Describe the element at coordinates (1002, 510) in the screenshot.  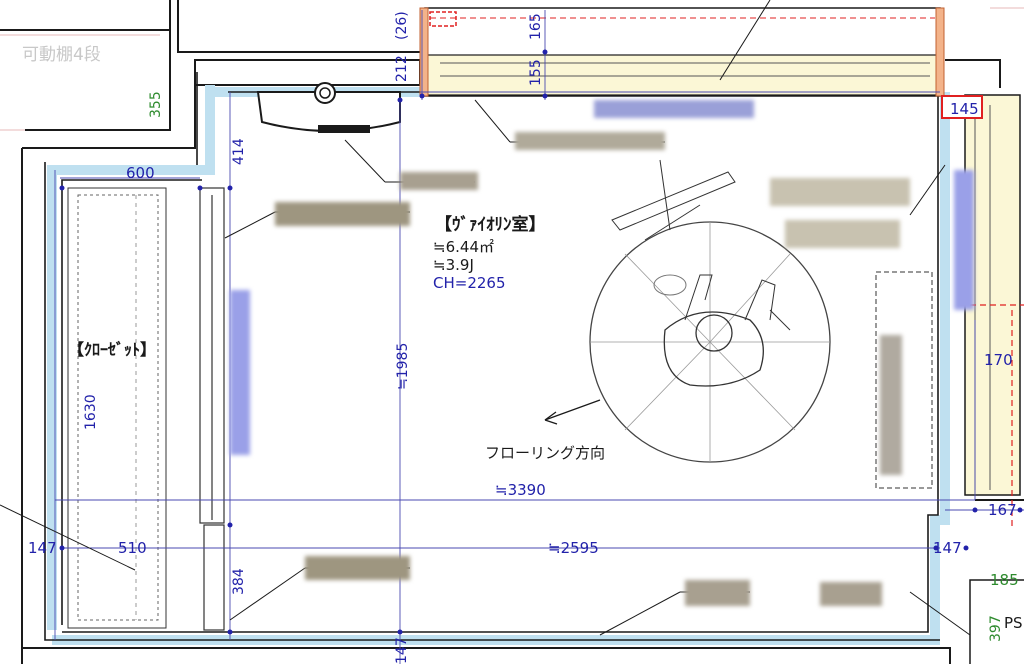
I see `dim-167: 167` at that location.